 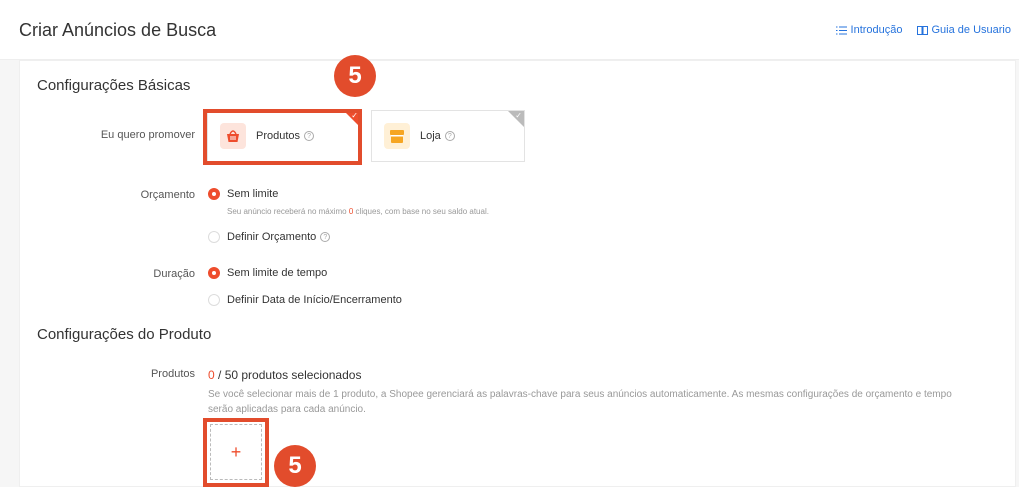 What do you see at coordinates (314, 300) in the screenshot?
I see `duration-define-label: Definir Data de Início/Encerramento` at bounding box center [314, 300].